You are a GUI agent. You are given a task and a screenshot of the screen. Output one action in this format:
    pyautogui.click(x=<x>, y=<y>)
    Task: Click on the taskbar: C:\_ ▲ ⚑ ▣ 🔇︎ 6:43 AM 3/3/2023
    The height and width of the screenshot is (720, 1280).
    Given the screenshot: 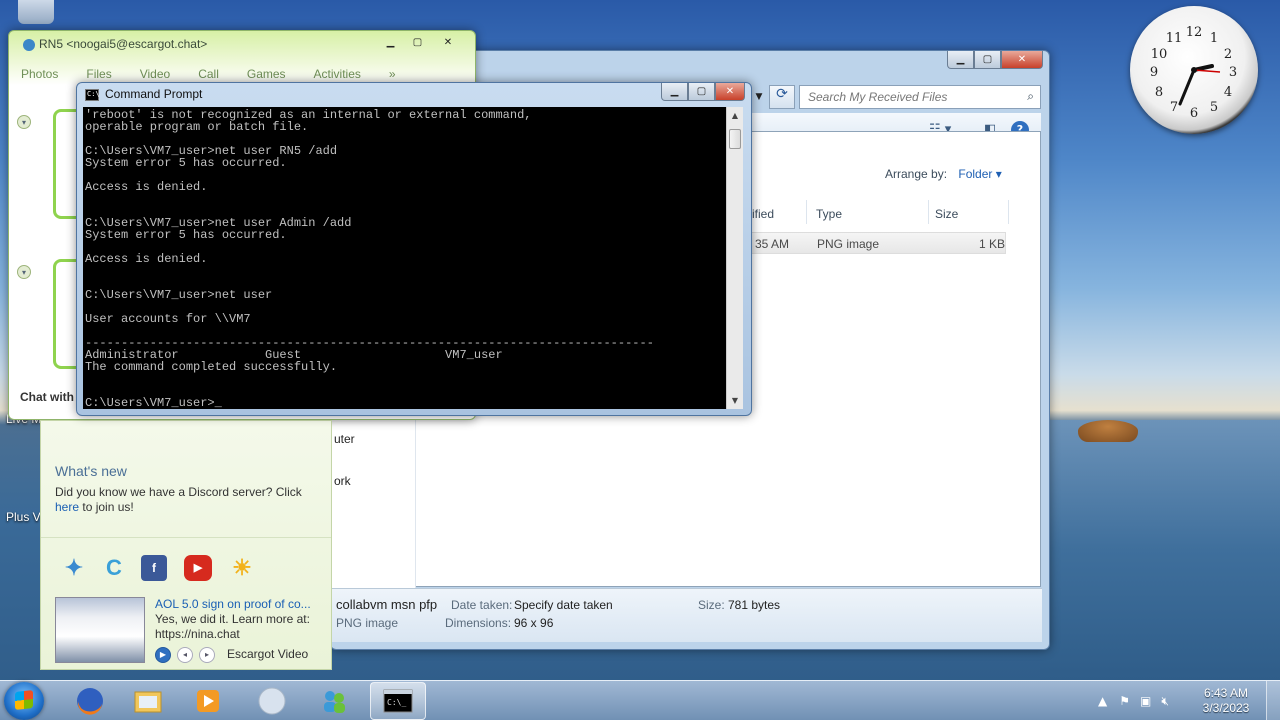 What is the action you would take?
    pyautogui.click(x=640, y=700)
    